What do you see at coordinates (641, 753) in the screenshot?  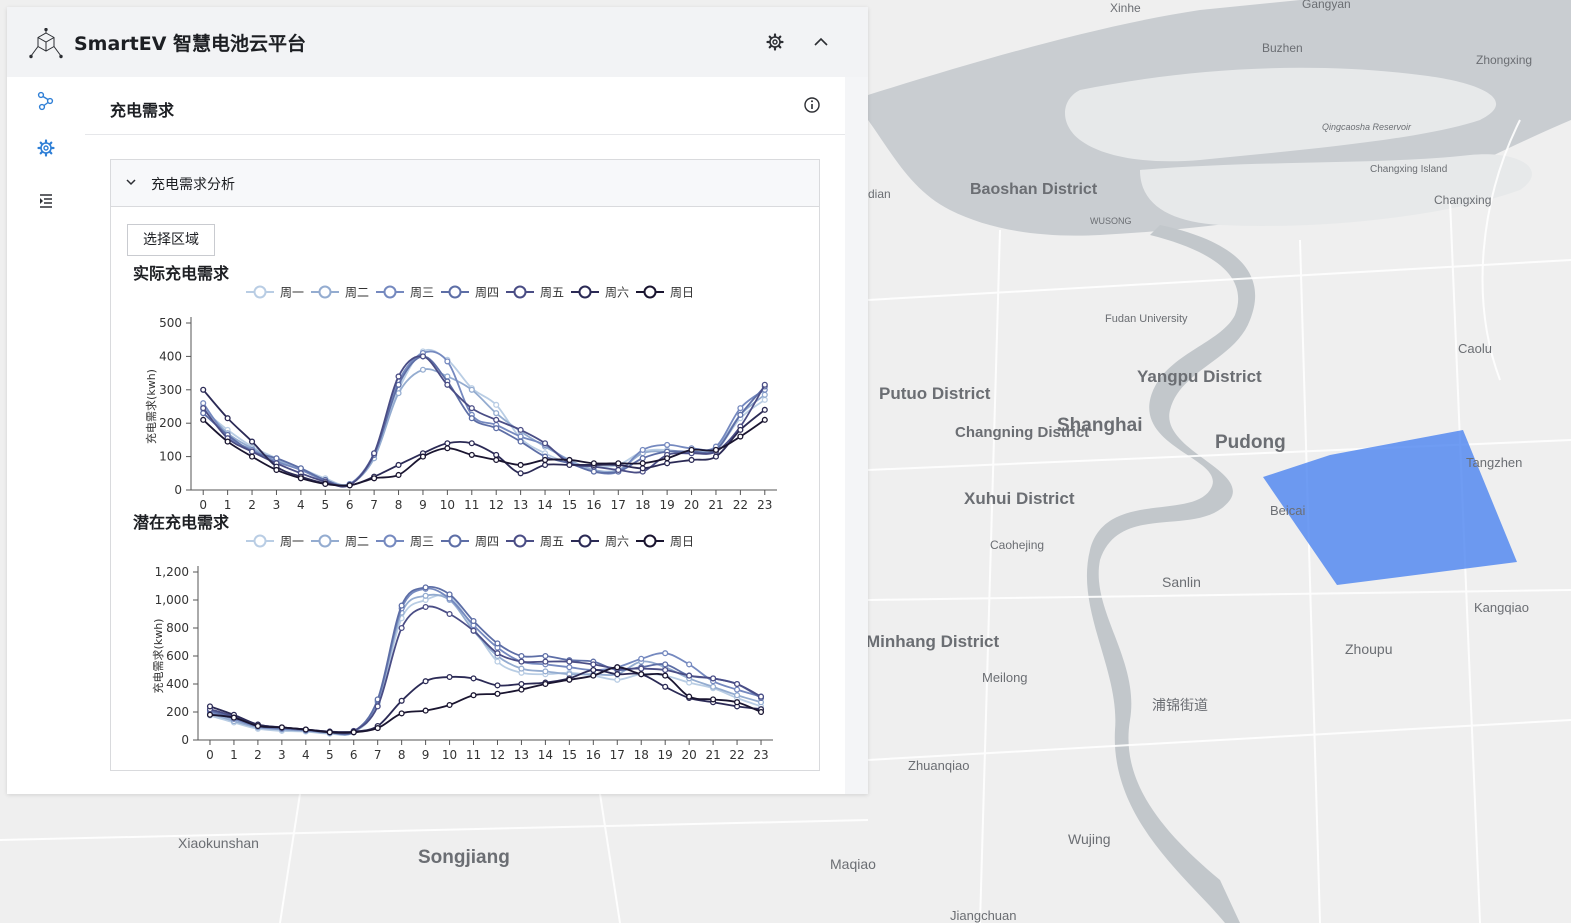 I see `x-tick-label: 18` at bounding box center [641, 753].